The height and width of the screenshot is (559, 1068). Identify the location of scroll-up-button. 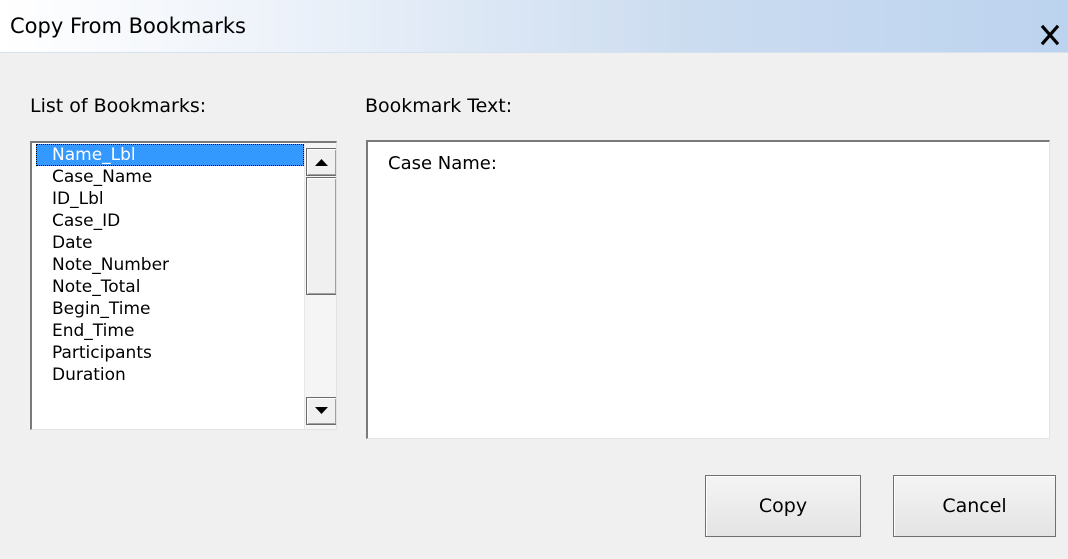
(321, 162).